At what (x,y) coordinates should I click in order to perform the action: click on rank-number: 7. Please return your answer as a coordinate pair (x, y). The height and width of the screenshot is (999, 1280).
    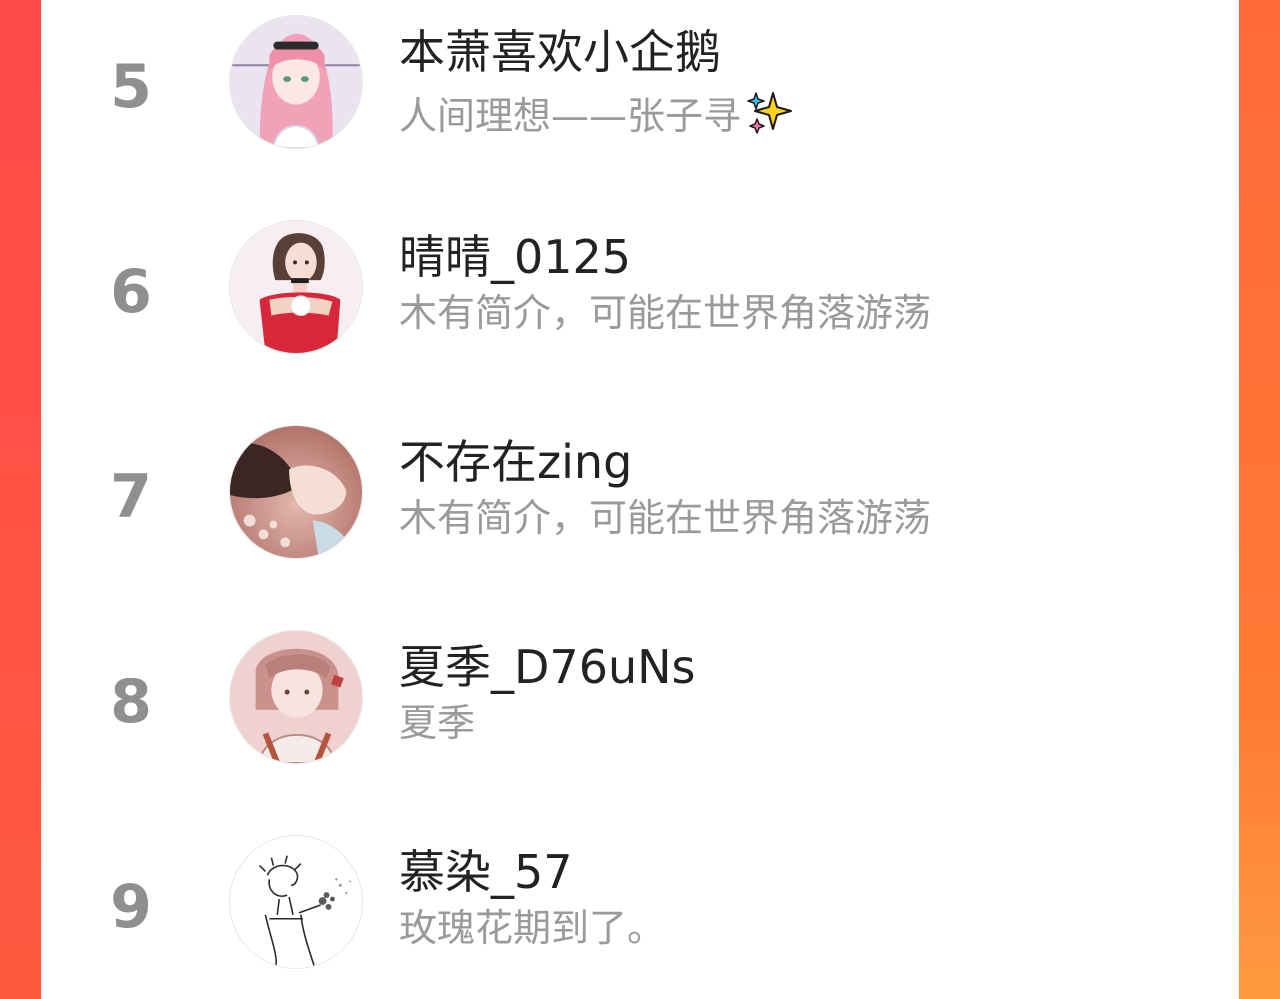
    Looking at the image, I should click on (131, 497).